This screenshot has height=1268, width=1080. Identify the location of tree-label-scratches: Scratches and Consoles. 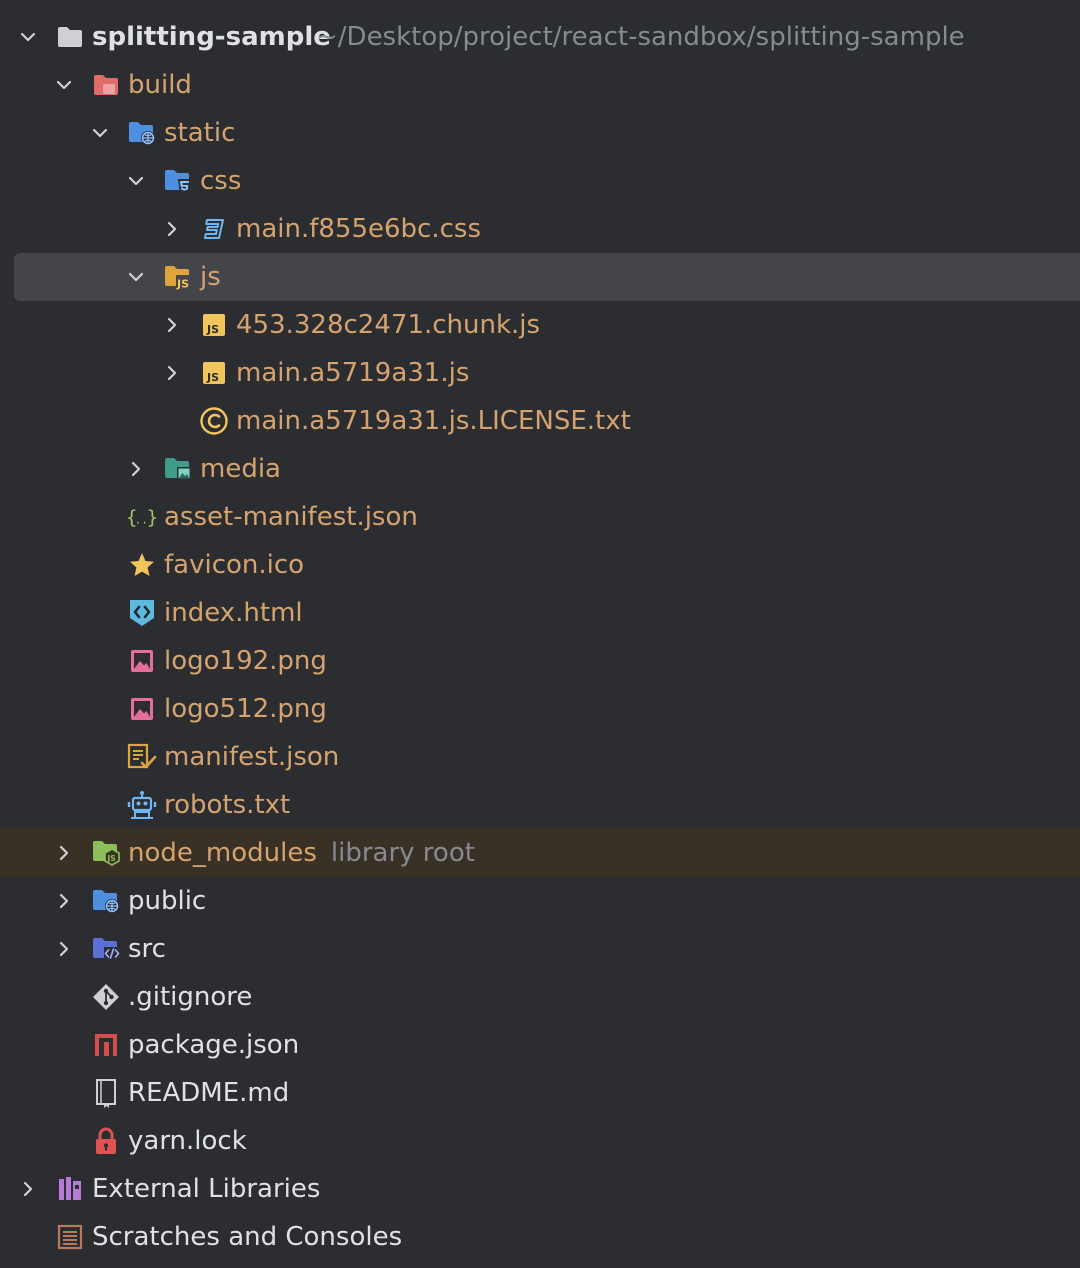
(247, 1237).